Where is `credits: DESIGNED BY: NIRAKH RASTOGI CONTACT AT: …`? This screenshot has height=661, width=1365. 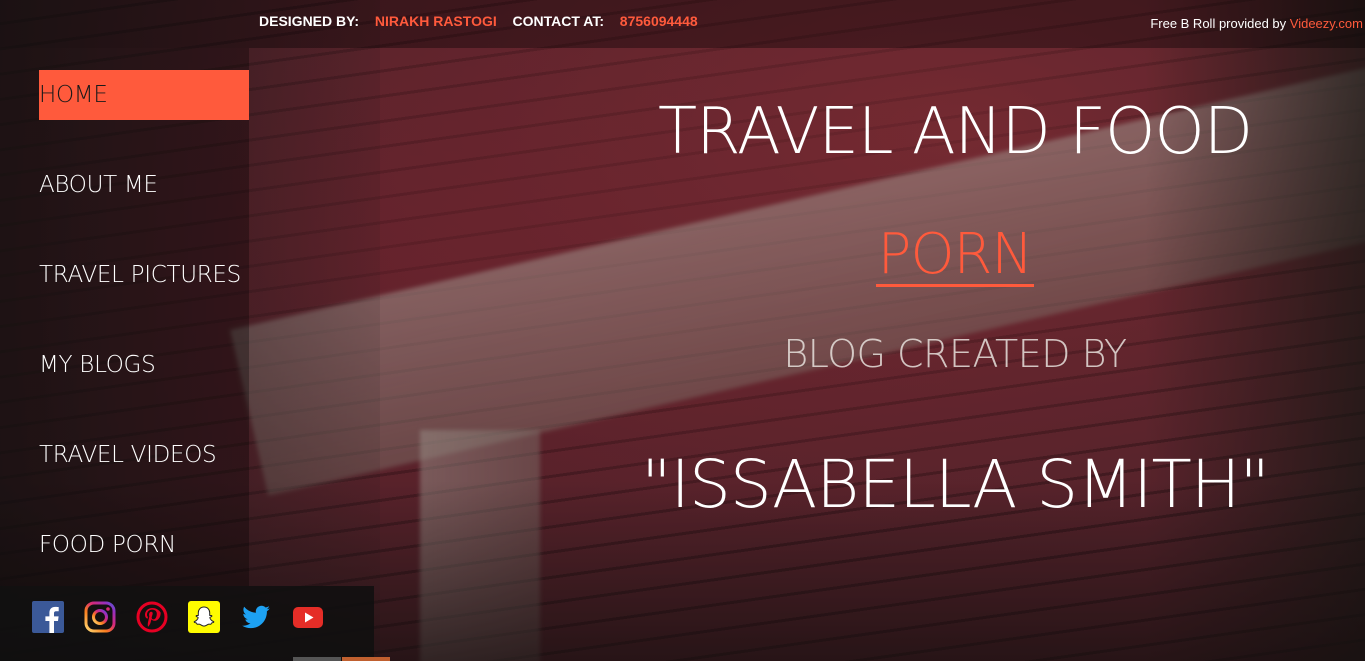
credits: DESIGNED BY: NIRAKH RASTOGI CONTACT AT: … is located at coordinates (478, 21).